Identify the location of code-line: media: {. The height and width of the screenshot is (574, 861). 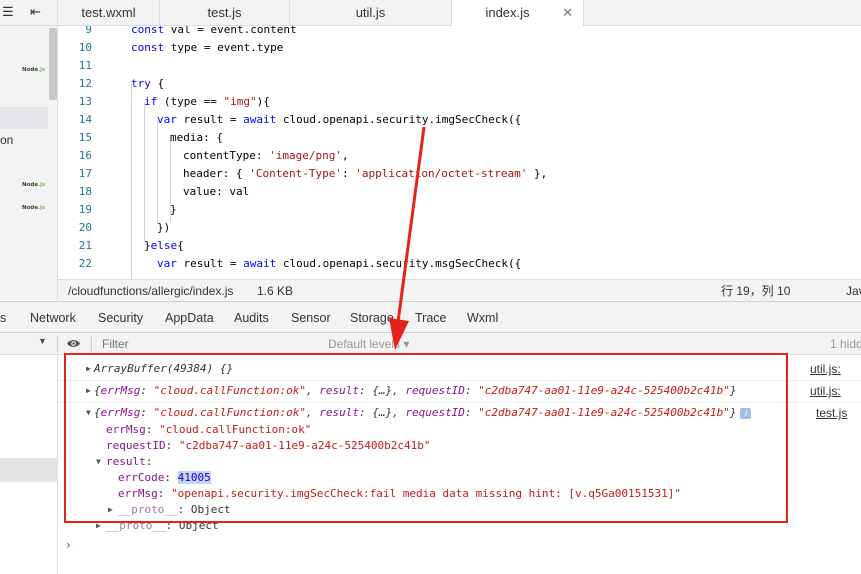
(196, 137).